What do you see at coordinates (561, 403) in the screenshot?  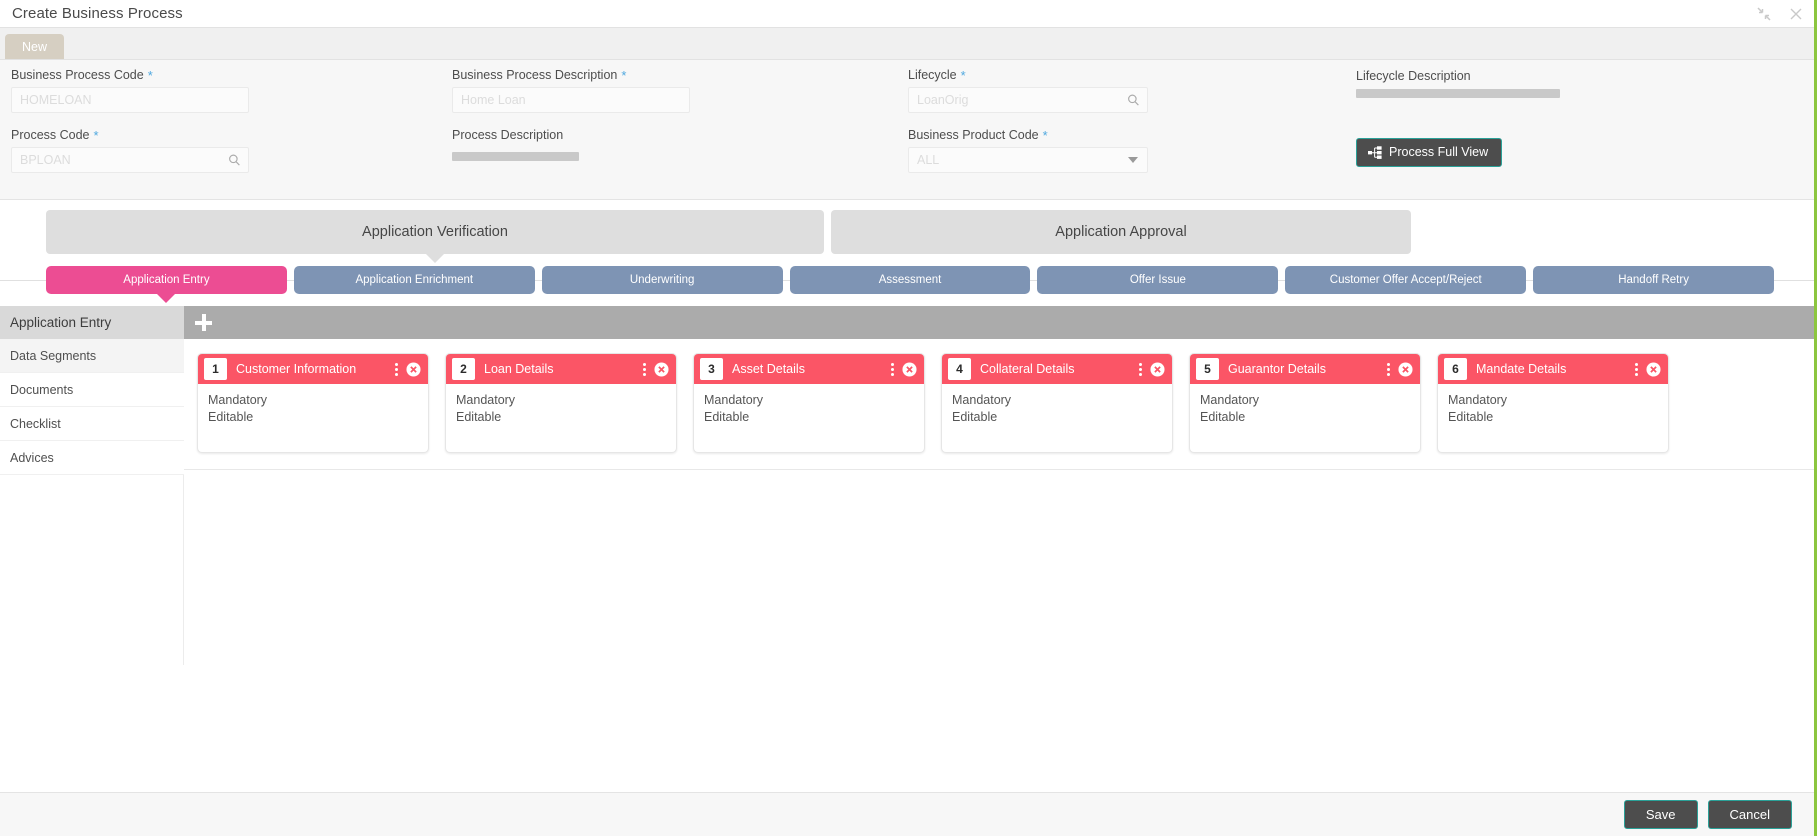 I see `data-segment-card: 2 Loan Details Mandatory Editable` at bounding box center [561, 403].